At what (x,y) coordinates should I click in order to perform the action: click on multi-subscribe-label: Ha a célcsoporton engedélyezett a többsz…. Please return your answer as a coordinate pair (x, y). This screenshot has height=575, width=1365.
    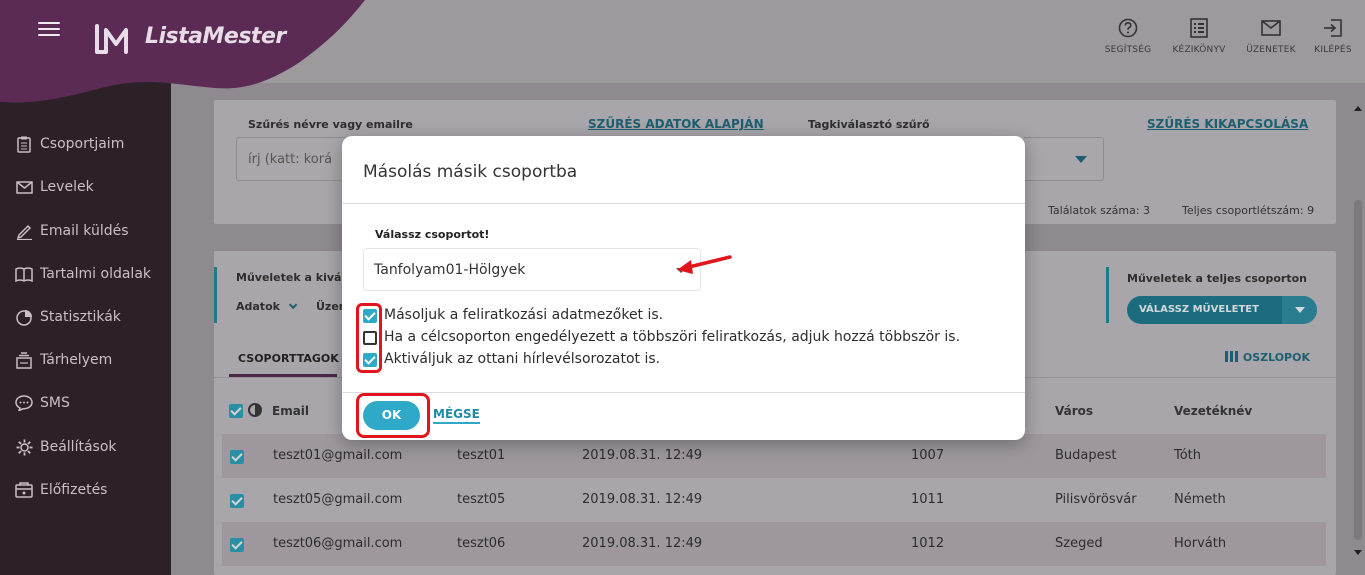
    Looking at the image, I should click on (672, 337).